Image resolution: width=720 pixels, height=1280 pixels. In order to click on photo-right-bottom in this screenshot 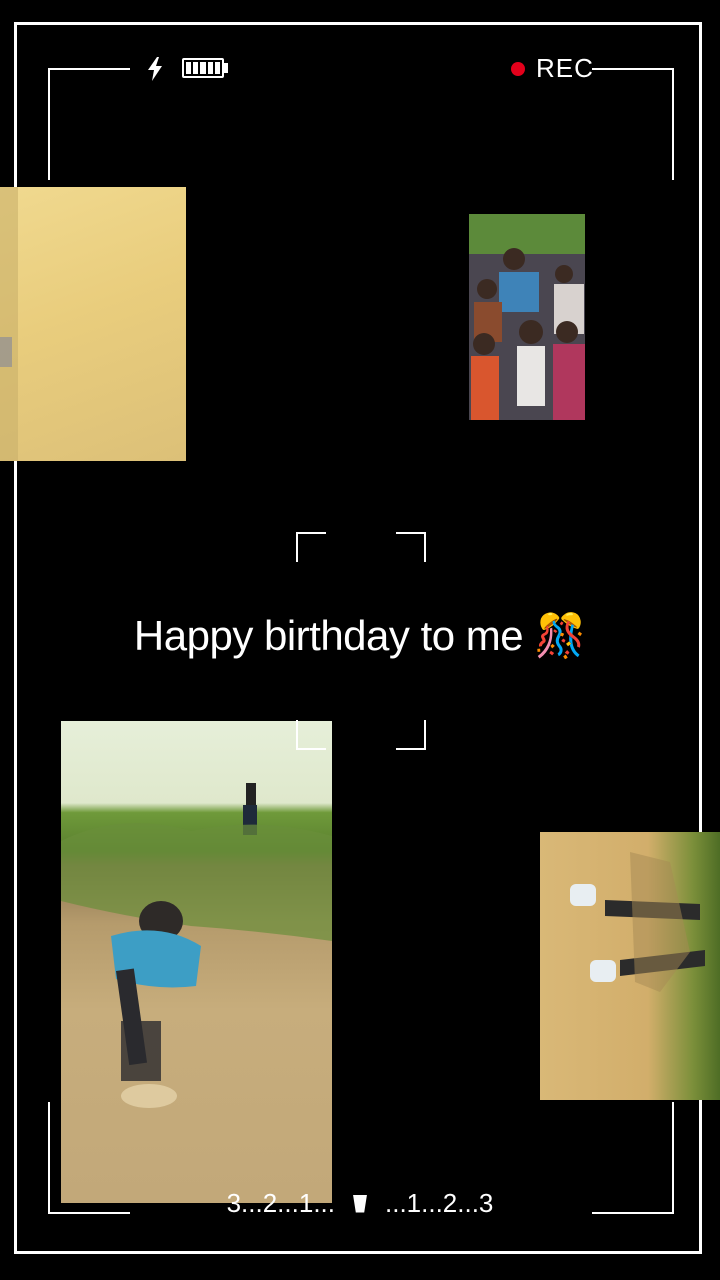, I will do `click(630, 966)`.